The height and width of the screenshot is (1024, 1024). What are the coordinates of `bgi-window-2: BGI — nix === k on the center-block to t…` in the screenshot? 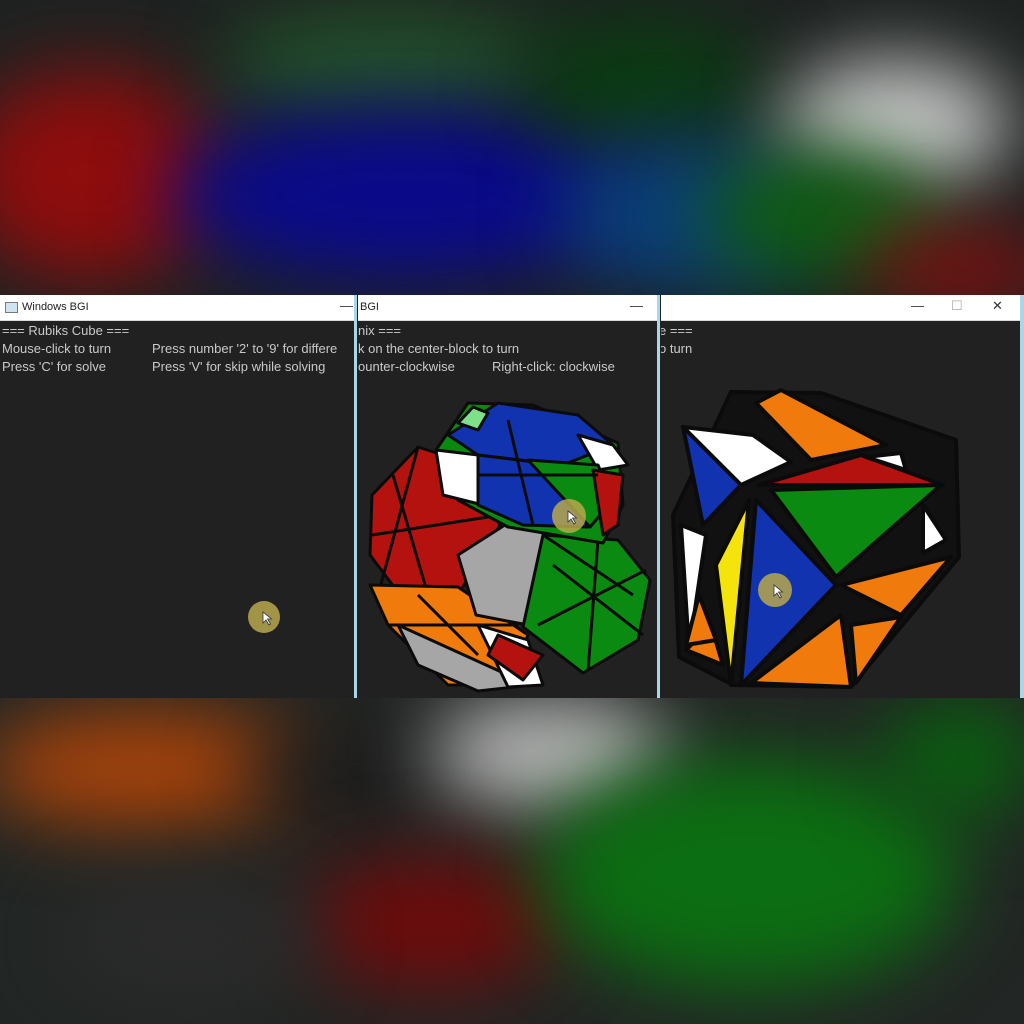 It's located at (508, 496).